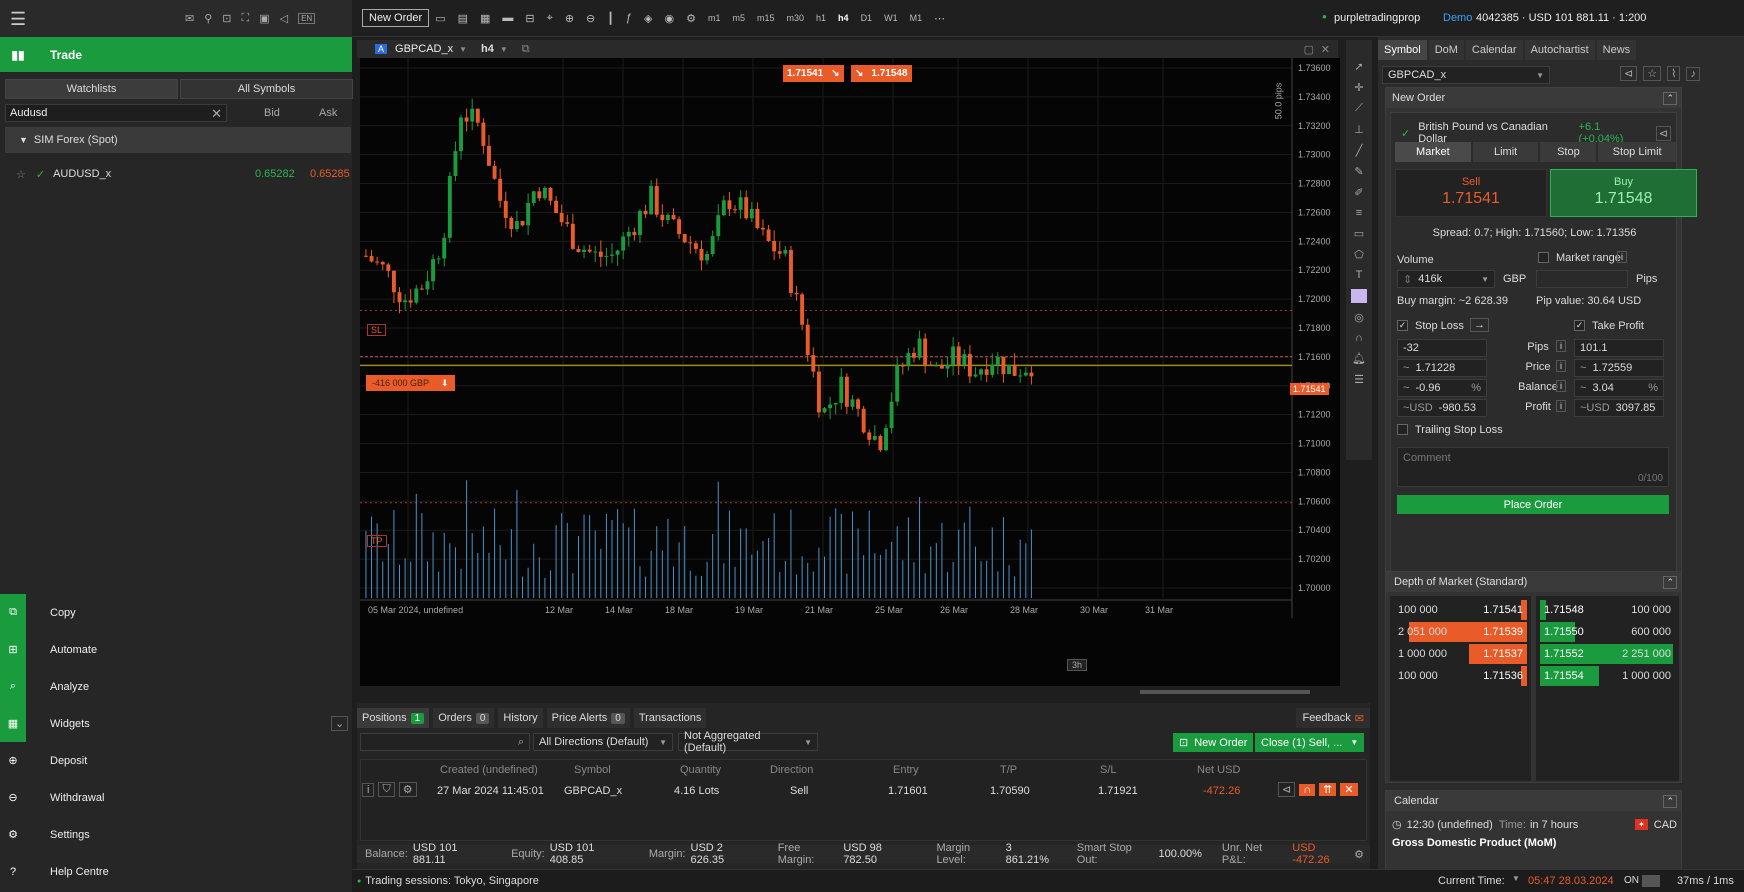  I want to click on cursor-icon: ➚, so click(1358, 66).